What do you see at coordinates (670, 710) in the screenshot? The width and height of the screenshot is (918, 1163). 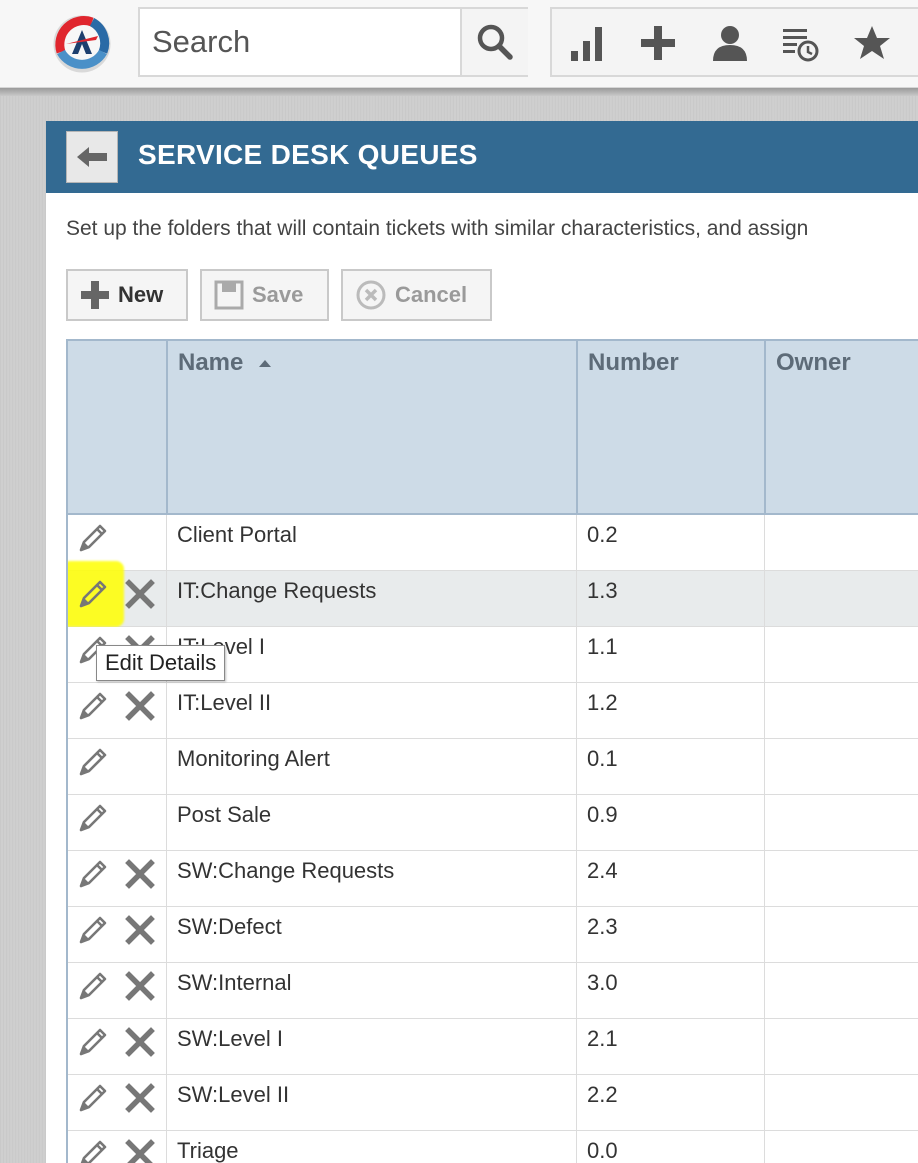 I see `queue-number-cell: 1.2` at bounding box center [670, 710].